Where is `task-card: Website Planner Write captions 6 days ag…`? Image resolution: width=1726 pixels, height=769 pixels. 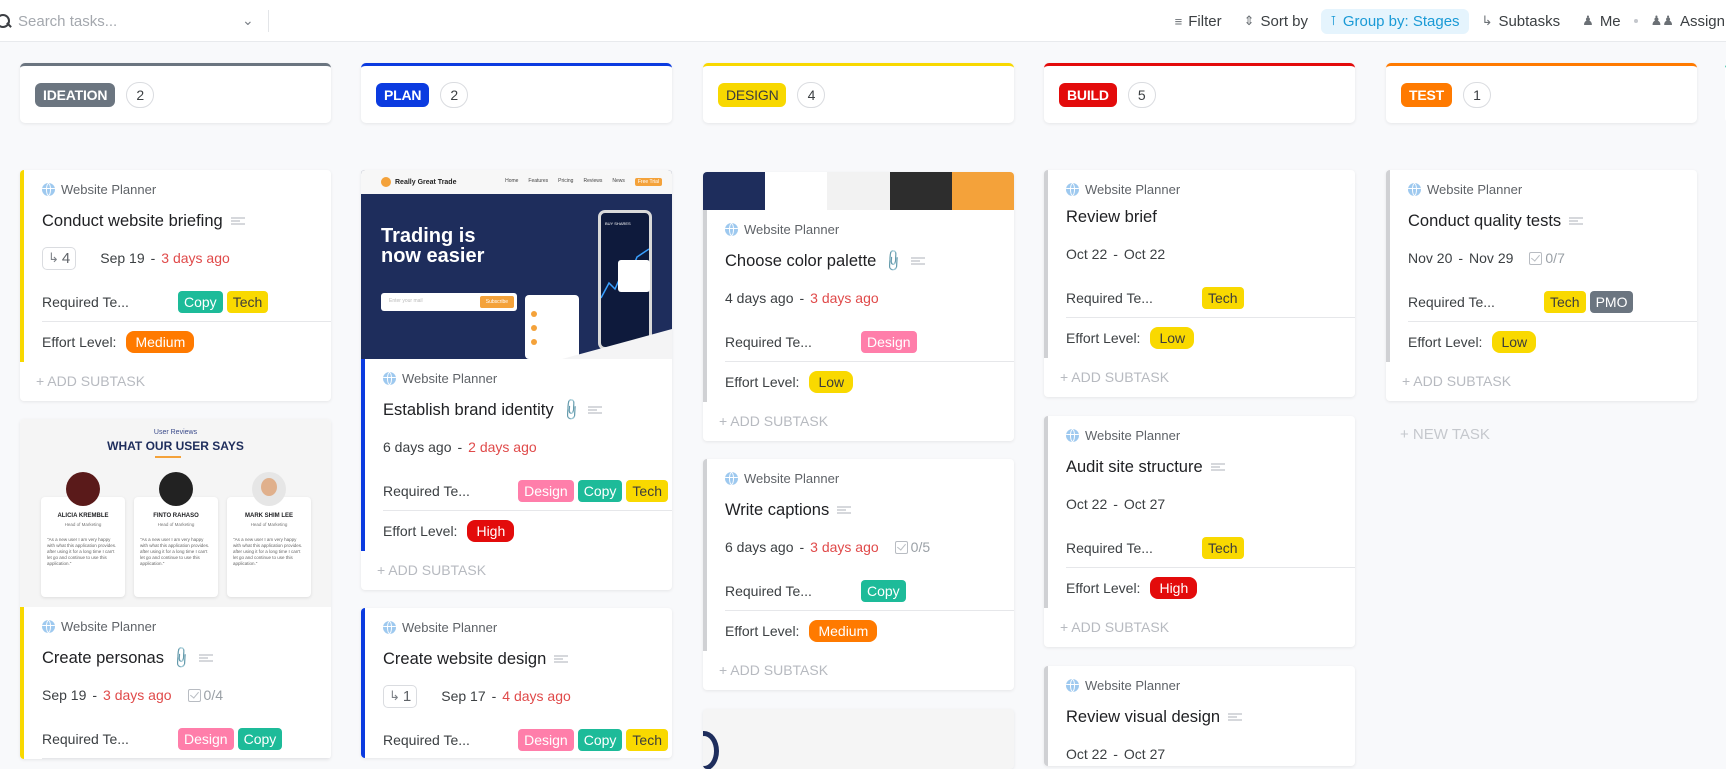
task-card: Website Planner Write captions 6 days ag… is located at coordinates (858, 574).